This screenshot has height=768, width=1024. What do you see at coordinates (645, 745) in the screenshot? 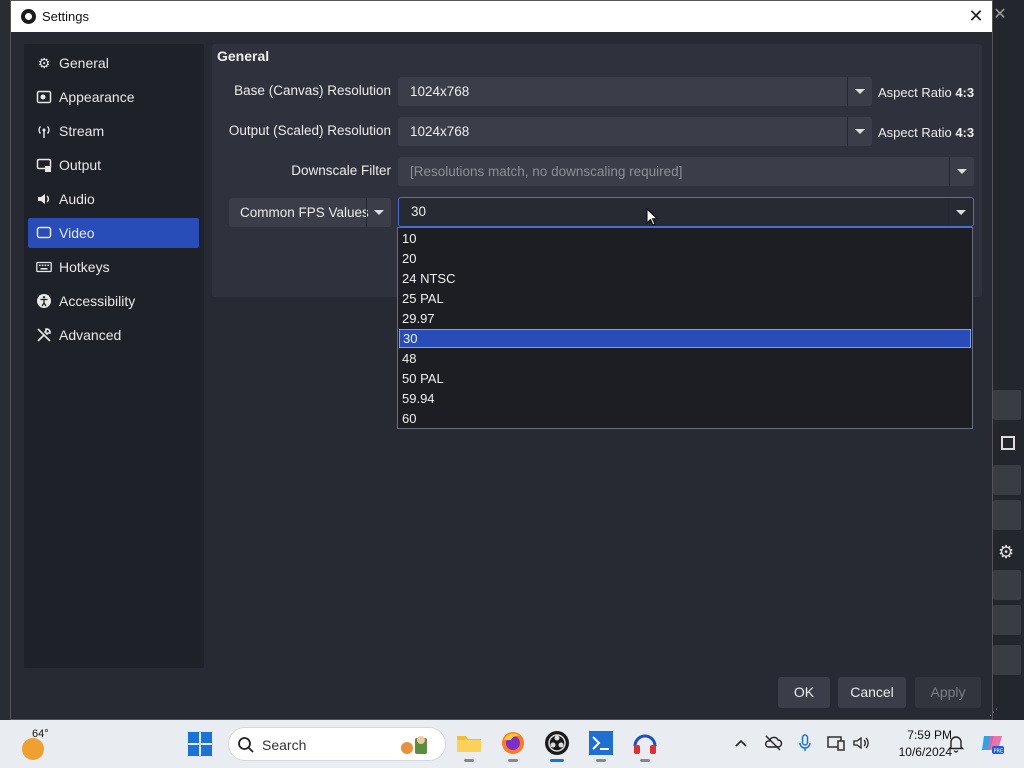
I see `headphones-app-icon` at bounding box center [645, 745].